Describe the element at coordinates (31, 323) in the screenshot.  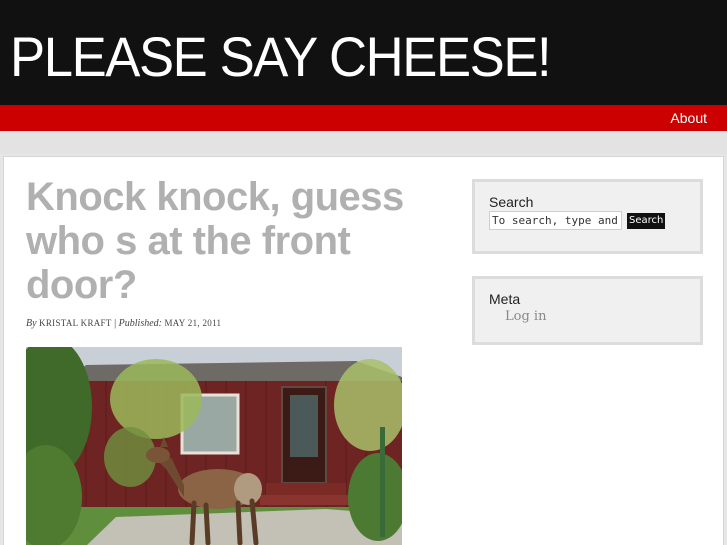
I see `byline-by-label: By` at that location.